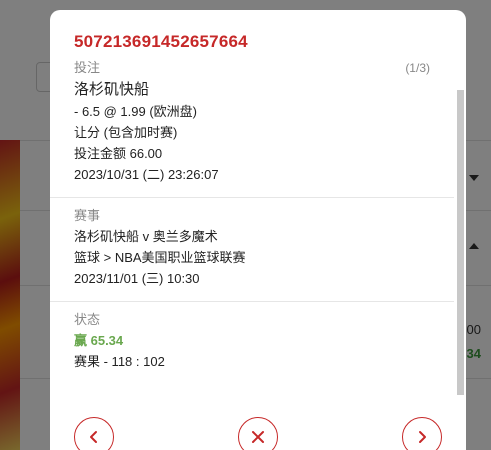 Image resolution: width=491 pixels, height=450 pixels. Describe the element at coordinates (422, 437) in the screenshot. I see `chevron-right-icon` at that location.